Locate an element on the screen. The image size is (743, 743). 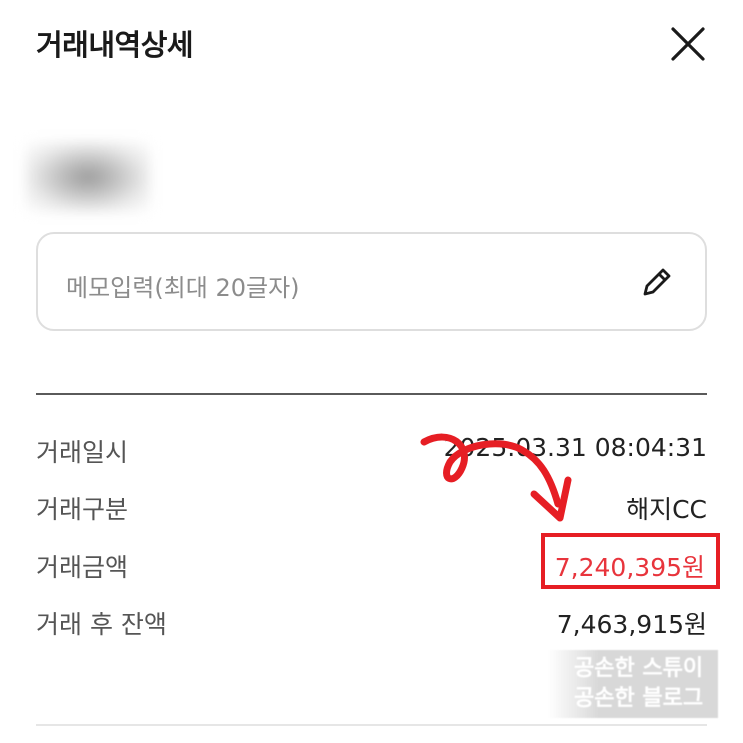
detail-value: 7,463,915원 is located at coordinates (631, 624).